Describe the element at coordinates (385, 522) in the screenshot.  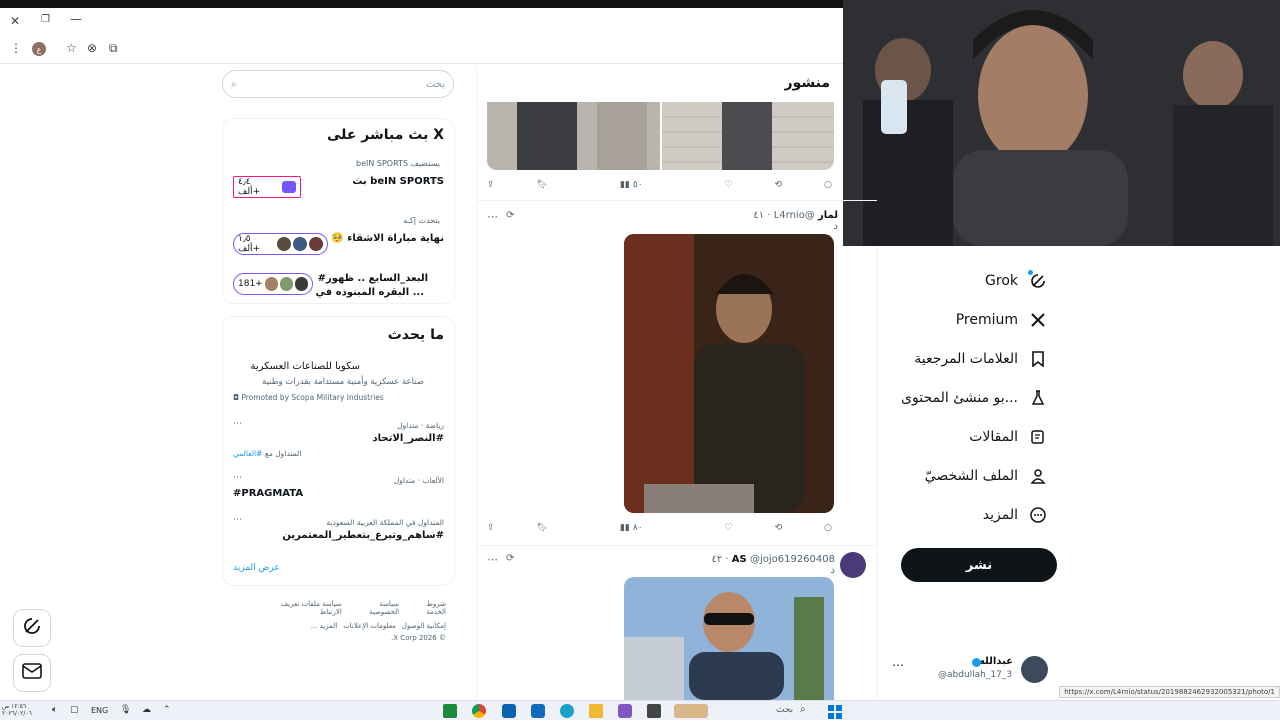
I see `trend-category: المتداول في المملكة العربية السعودية` at that location.